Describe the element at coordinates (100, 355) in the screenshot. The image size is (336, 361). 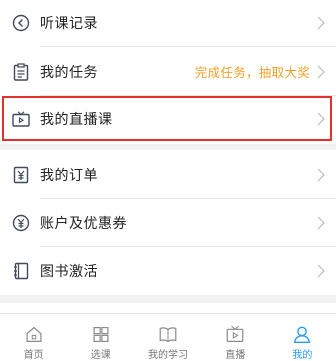
I see `tab-label: 选课` at that location.